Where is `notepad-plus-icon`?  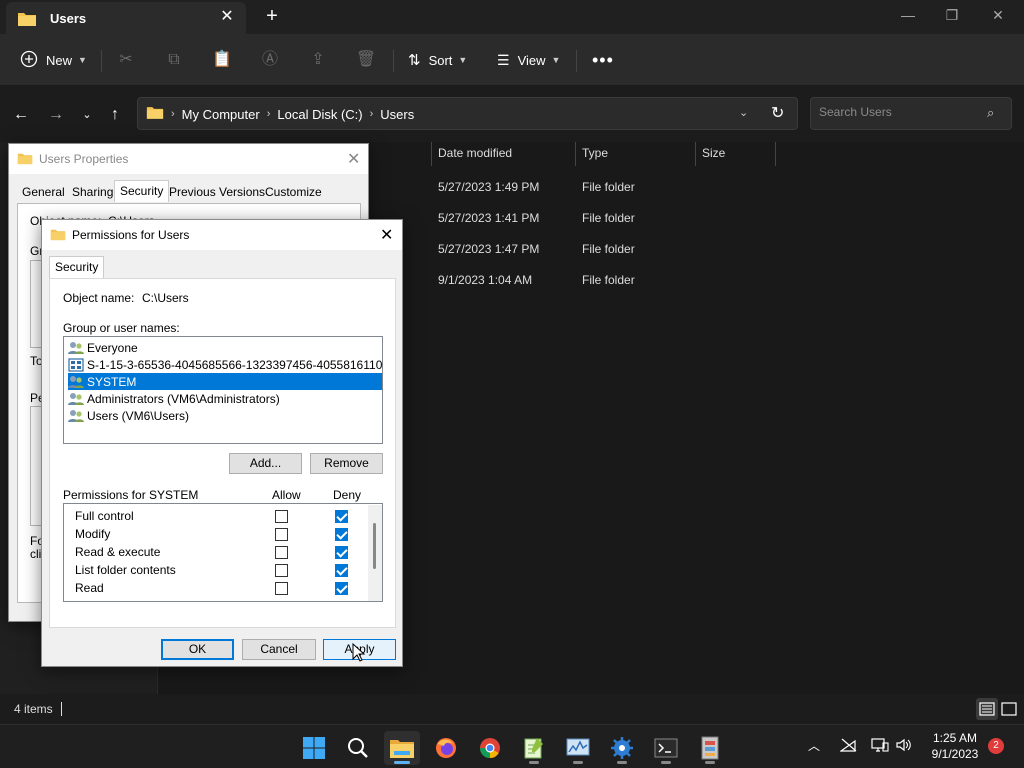 notepad-plus-icon is located at coordinates (534, 748).